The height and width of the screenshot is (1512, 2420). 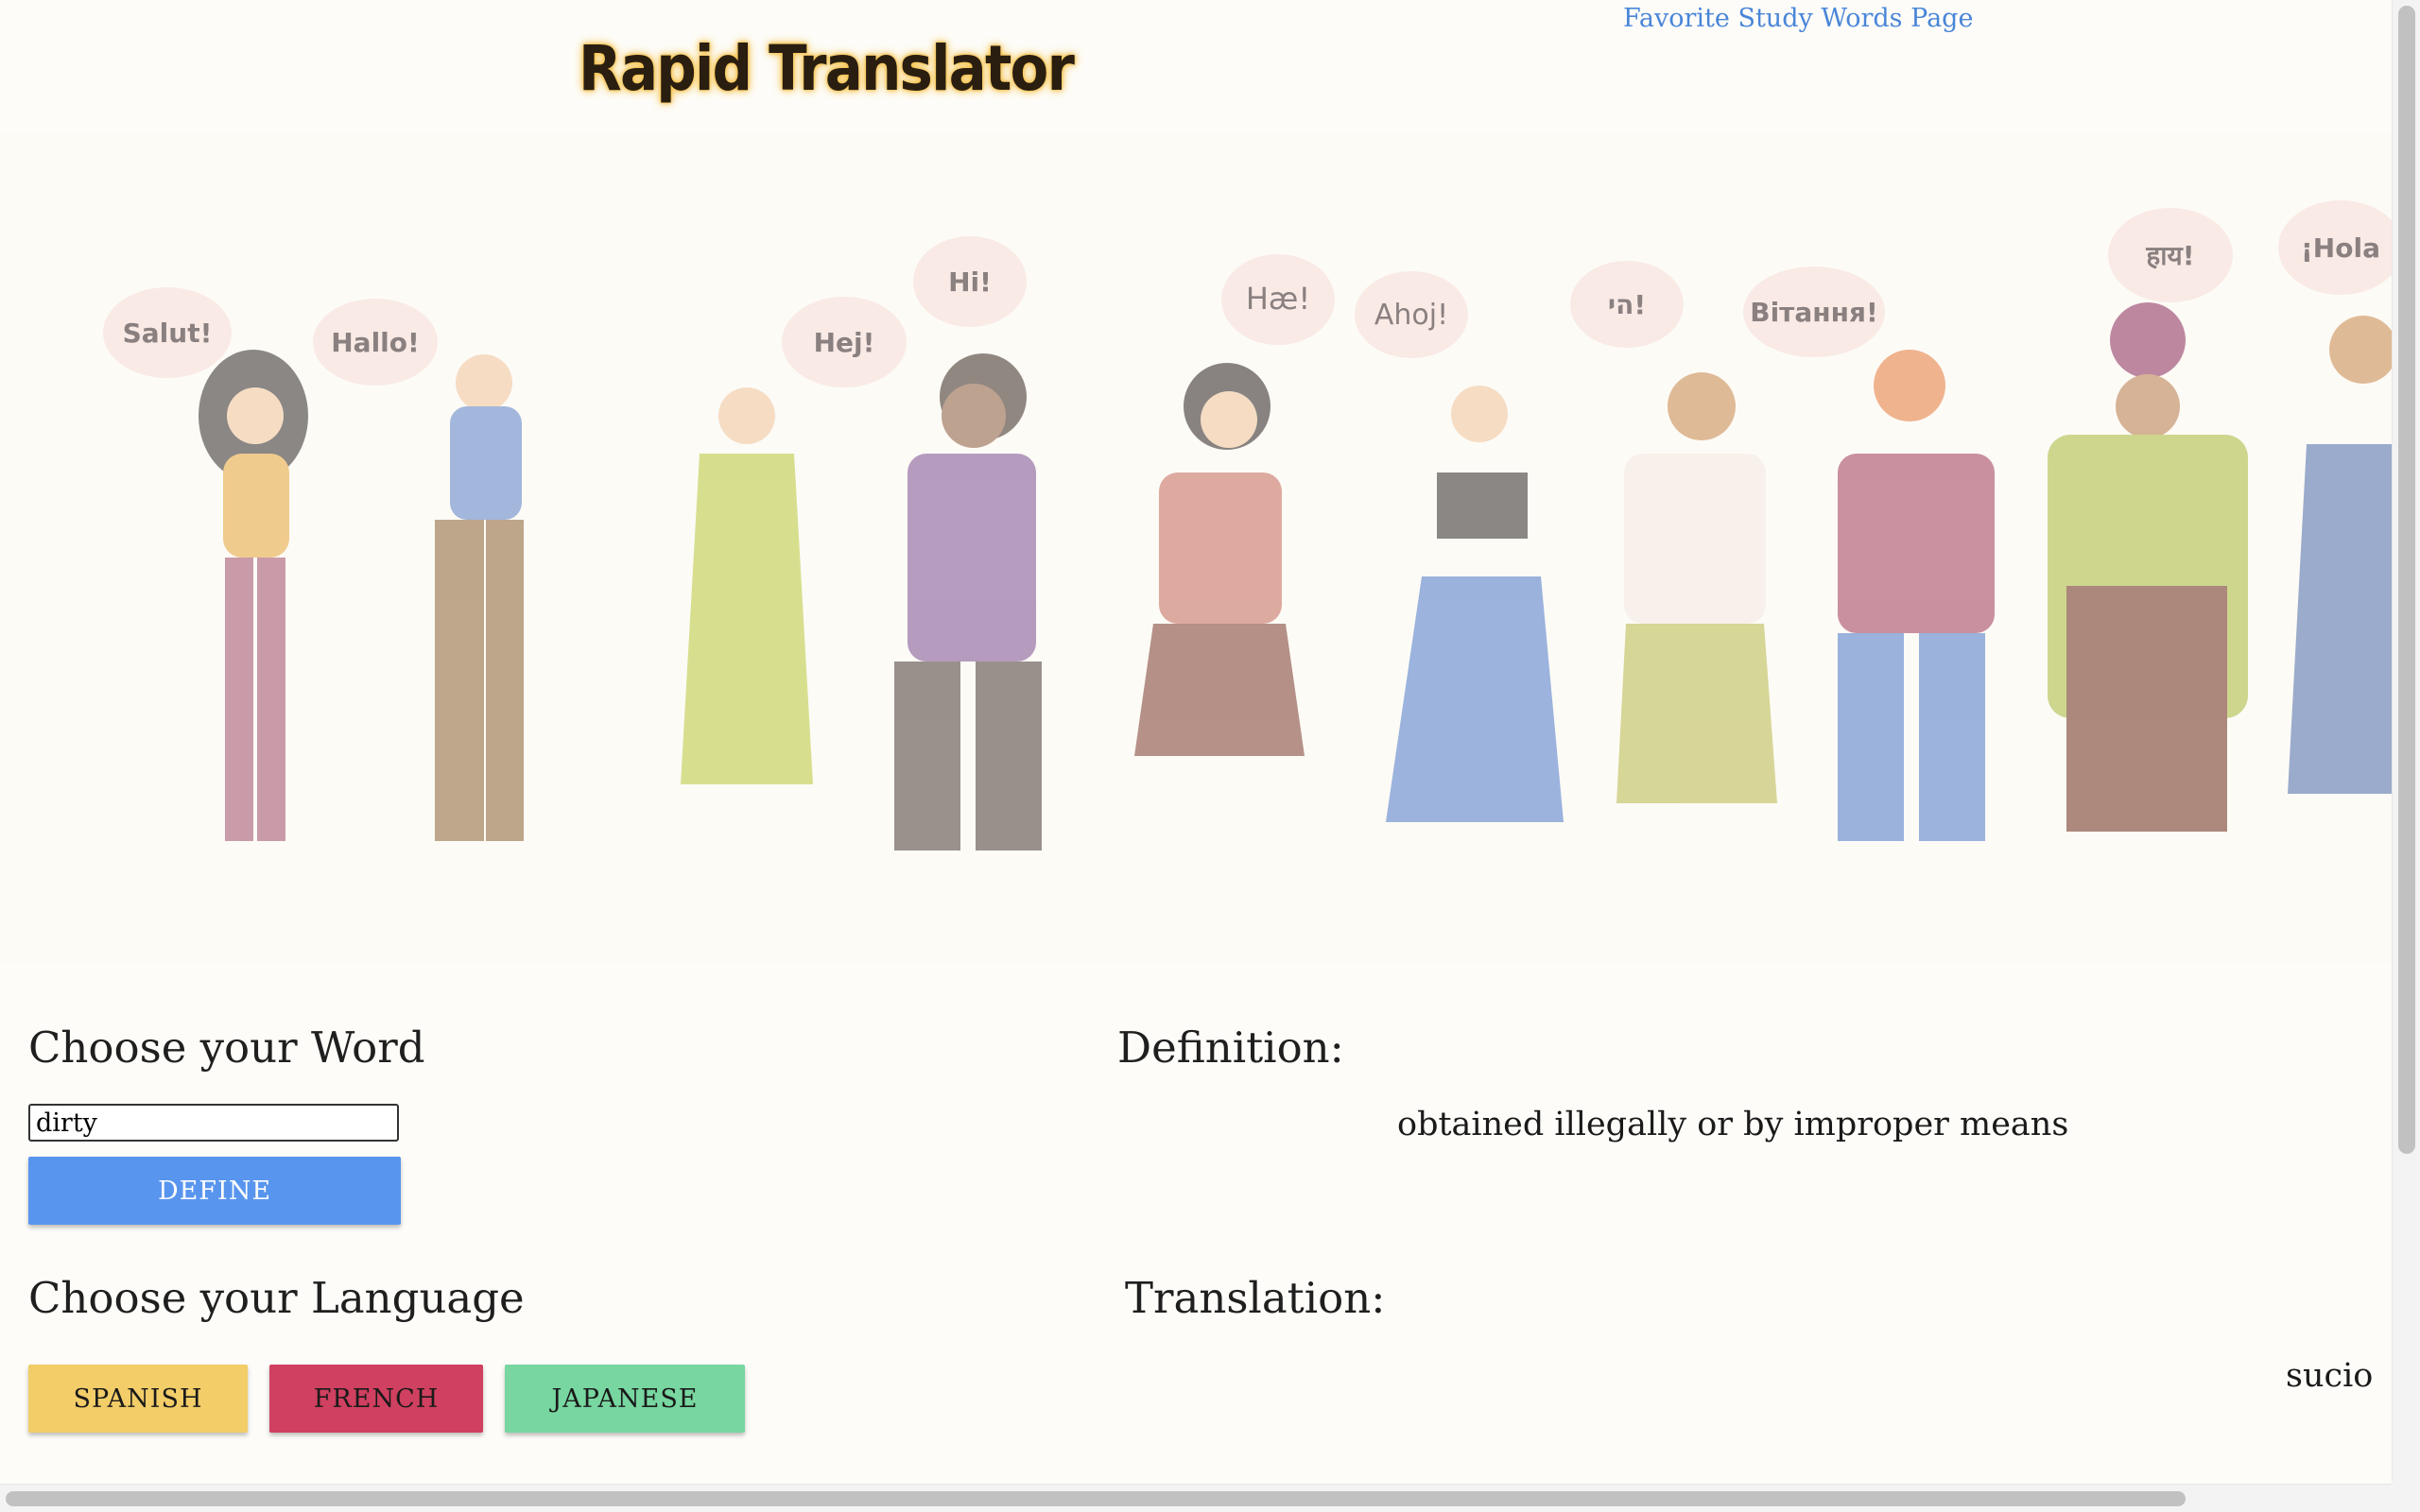 I want to click on greeting-hi: Hi!, so click(x=970, y=282).